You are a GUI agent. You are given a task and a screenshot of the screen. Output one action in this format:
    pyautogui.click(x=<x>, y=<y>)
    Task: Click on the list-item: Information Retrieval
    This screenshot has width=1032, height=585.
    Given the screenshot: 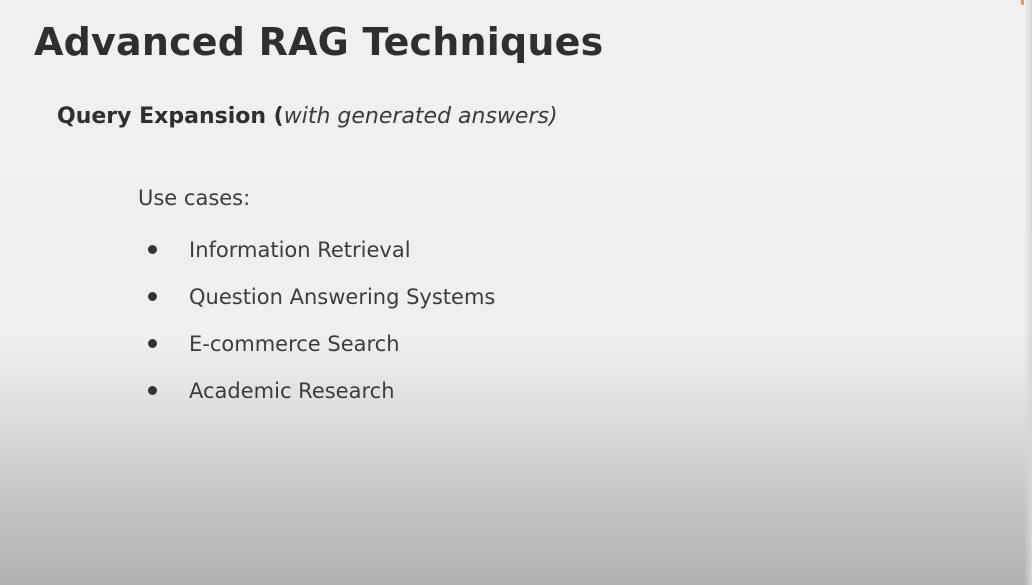 What is the action you would take?
    pyautogui.click(x=321, y=249)
    